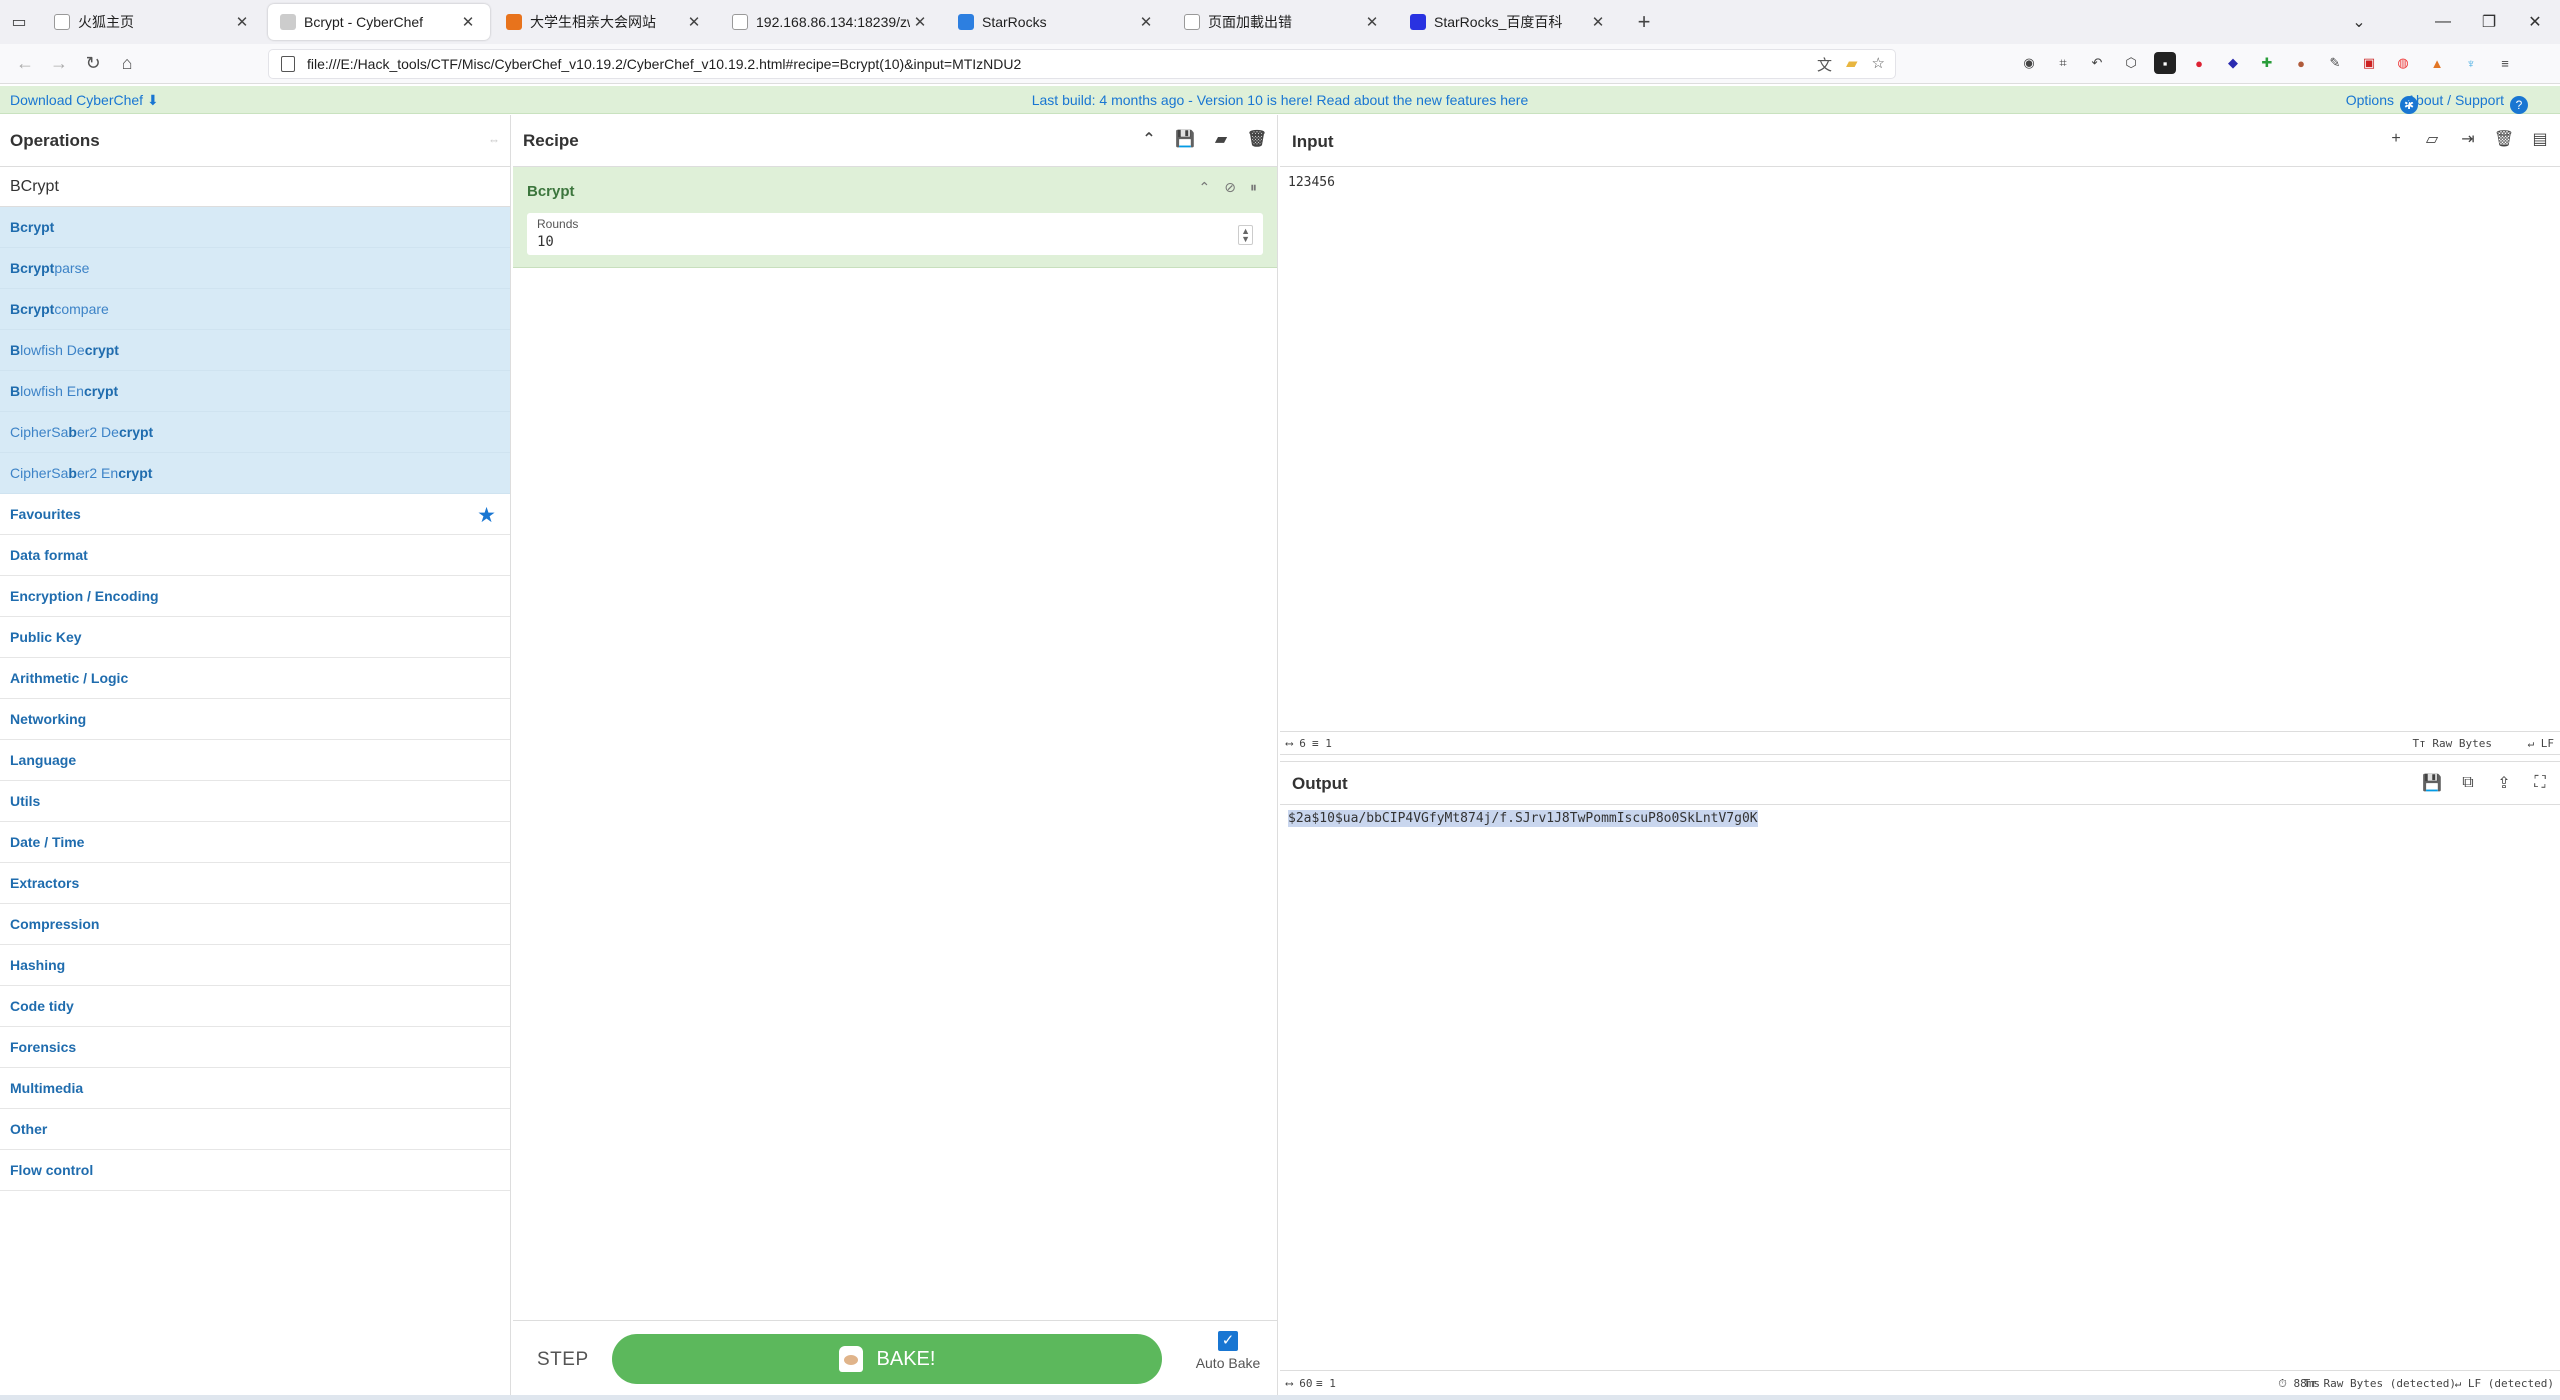 The image size is (2560, 1400). I want to click on collapse-op-icon: ⌃, so click(1205, 187).